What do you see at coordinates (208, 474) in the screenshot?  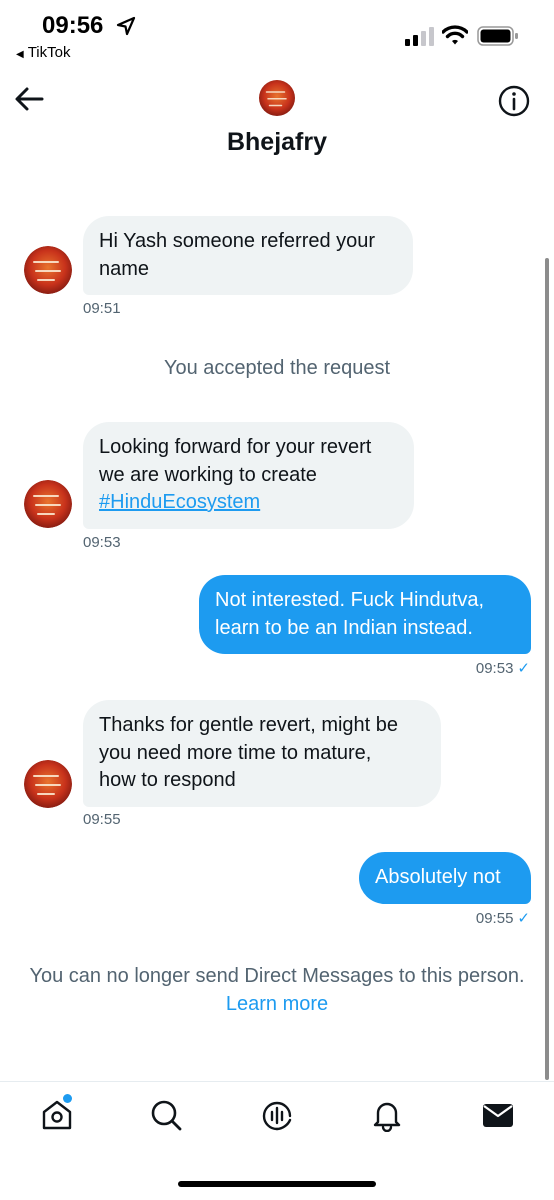 I see `message-text: we are working to create` at bounding box center [208, 474].